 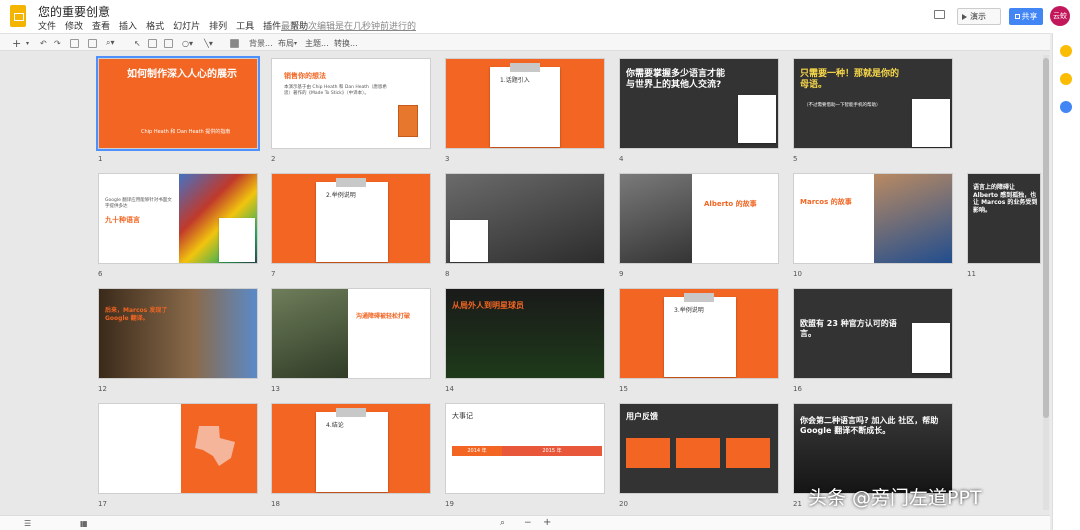 What do you see at coordinates (57, 43) in the screenshot?
I see `redo-icon: ↷` at bounding box center [57, 43].